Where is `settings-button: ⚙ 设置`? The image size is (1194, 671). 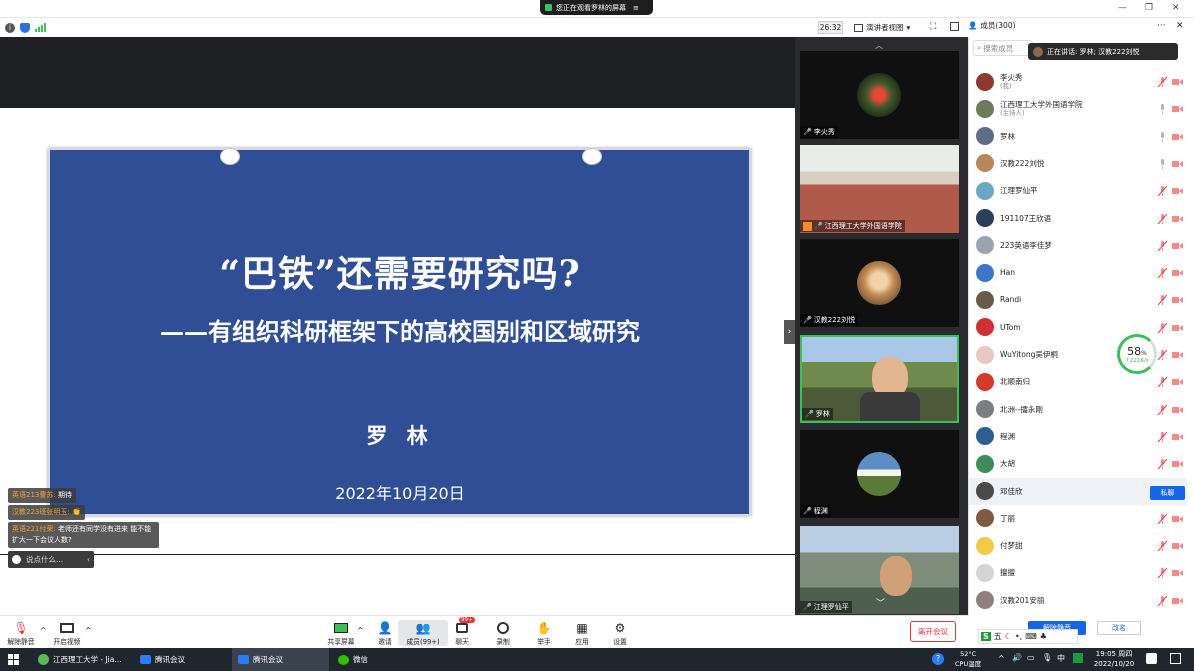 settings-button: ⚙ 设置 is located at coordinates (620, 633).